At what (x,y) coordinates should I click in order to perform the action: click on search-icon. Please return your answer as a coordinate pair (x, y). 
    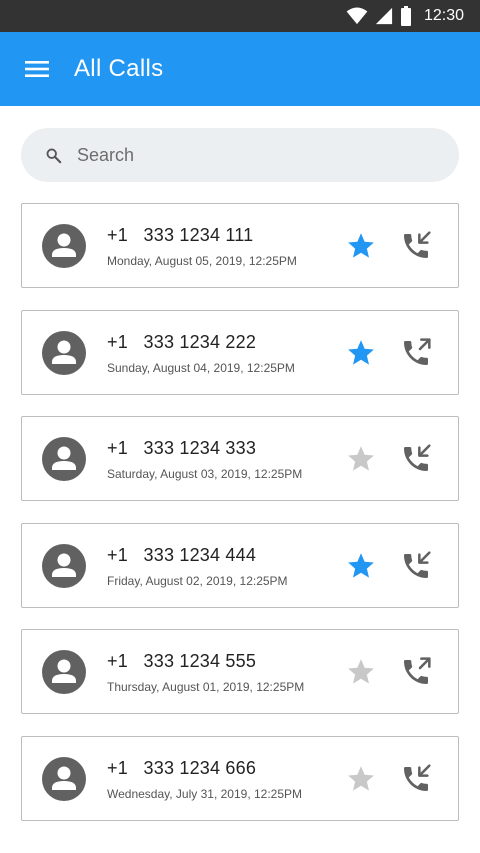
    Looking at the image, I should click on (54, 155).